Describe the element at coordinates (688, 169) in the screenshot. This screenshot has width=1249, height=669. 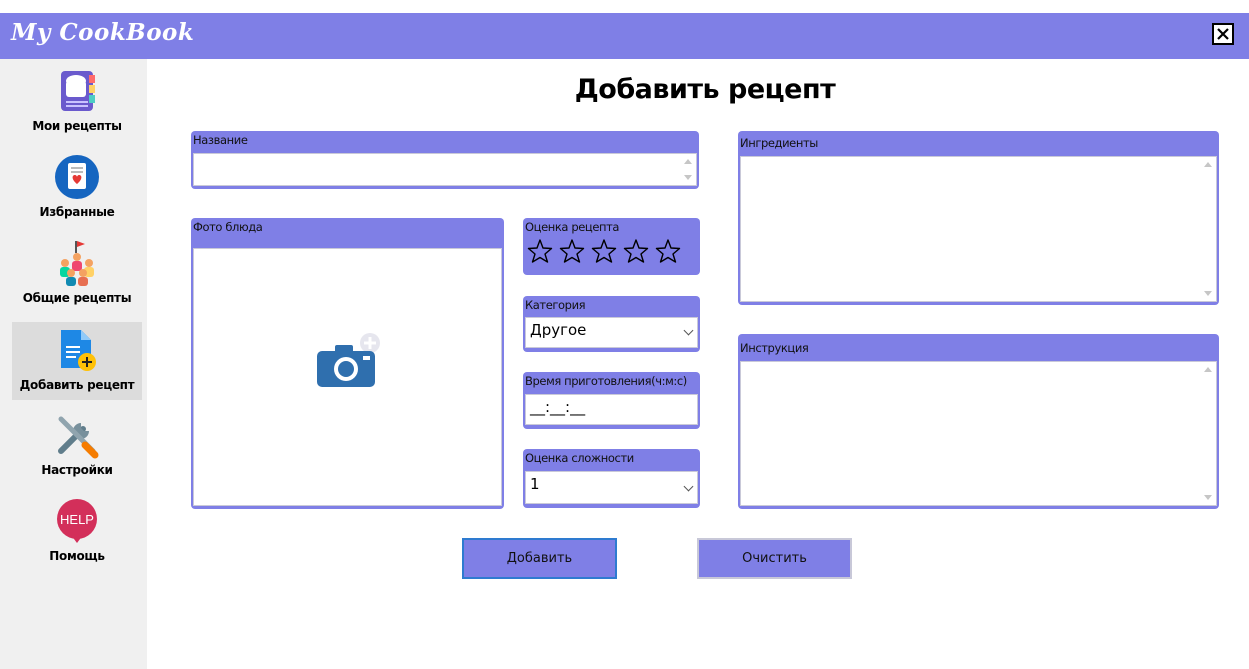
I see `name-scrollbar` at that location.